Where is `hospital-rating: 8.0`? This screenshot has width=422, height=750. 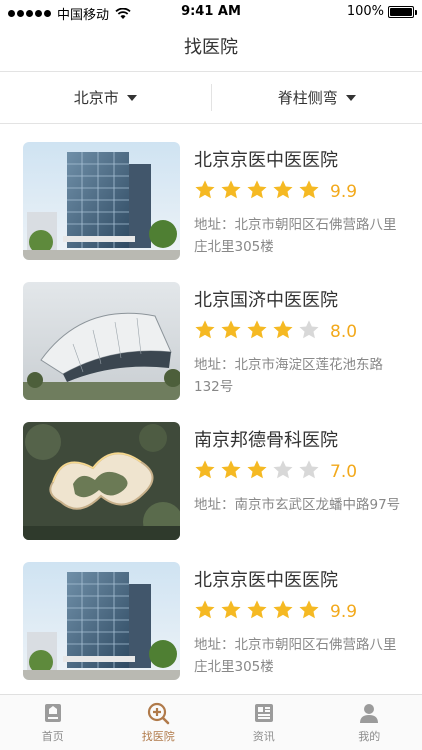 hospital-rating: 8.0 is located at coordinates (275, 332).